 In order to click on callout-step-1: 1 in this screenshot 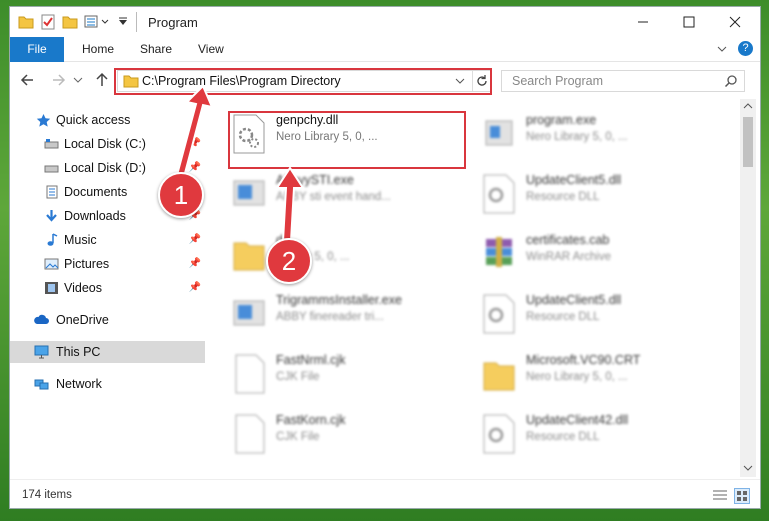, I will do `click(181, 195)`.